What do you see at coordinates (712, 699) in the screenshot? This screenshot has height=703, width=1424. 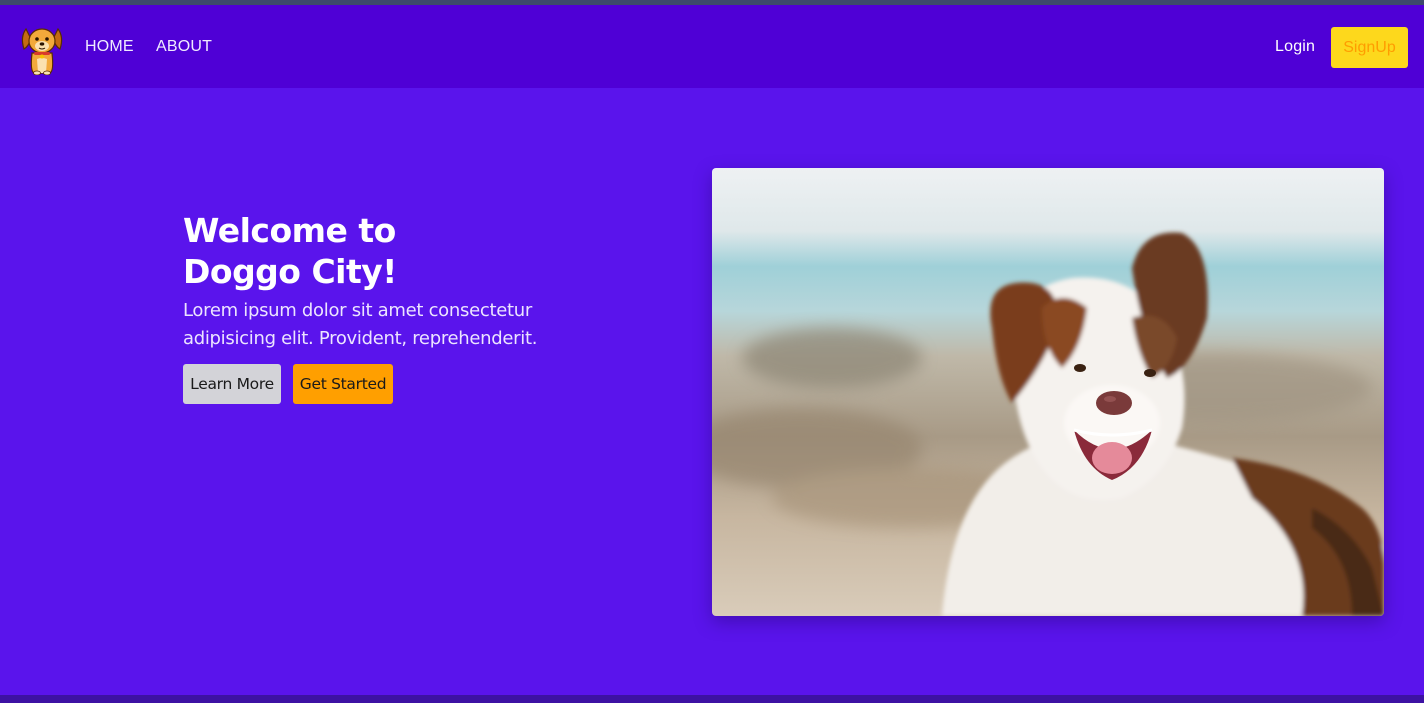 I see `bottom-divider` at bounding box center [712, 699].